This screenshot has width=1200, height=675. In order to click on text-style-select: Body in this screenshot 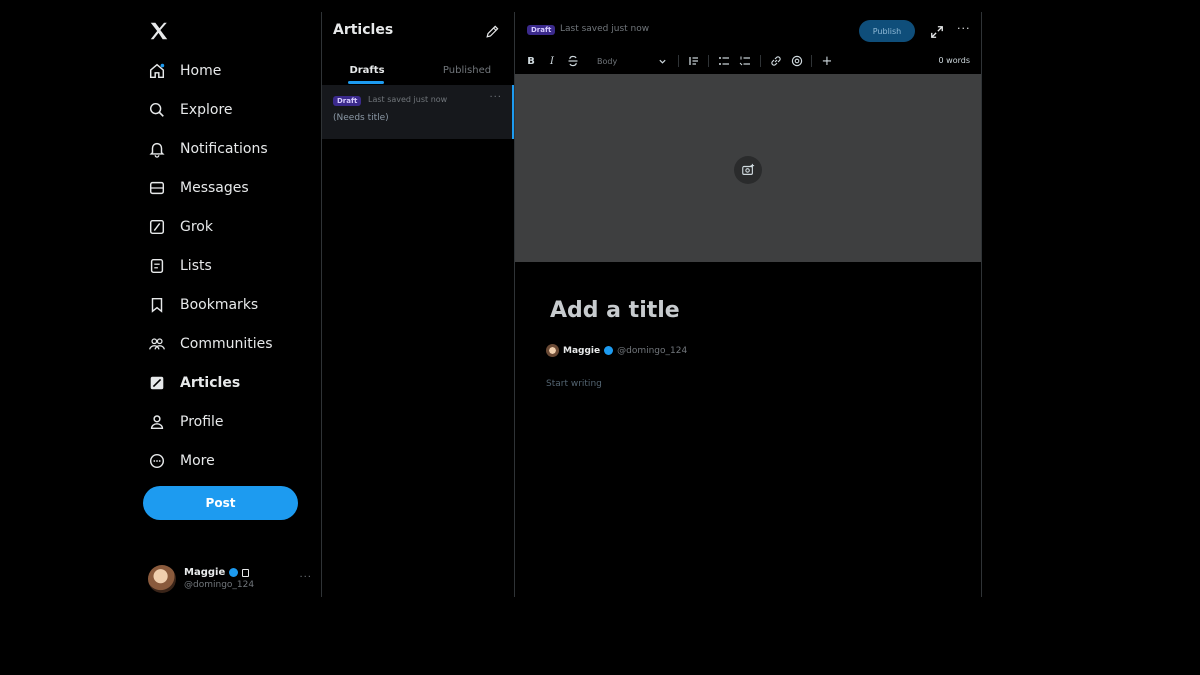, I will do `click(632, 61)`.